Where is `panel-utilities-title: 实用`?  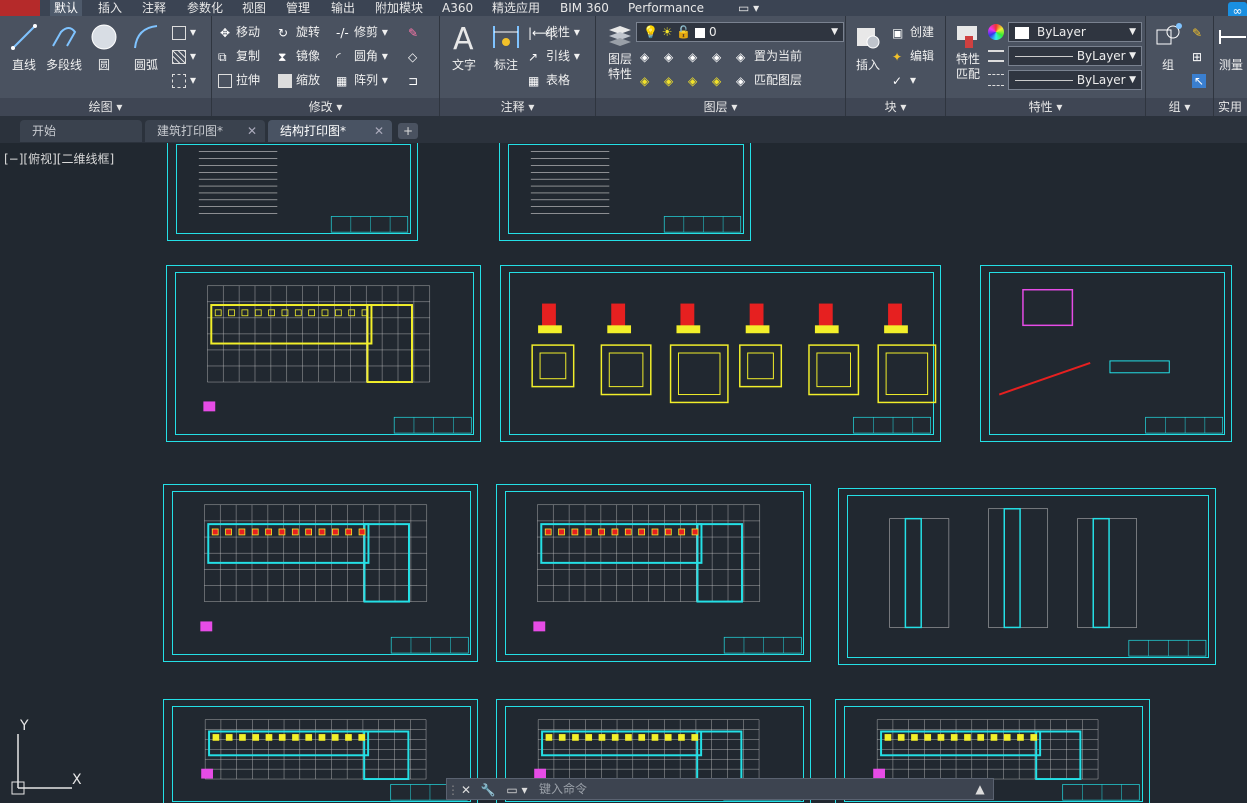 panel-utilities-title: 实用 is located at coordinates (1230, 107).